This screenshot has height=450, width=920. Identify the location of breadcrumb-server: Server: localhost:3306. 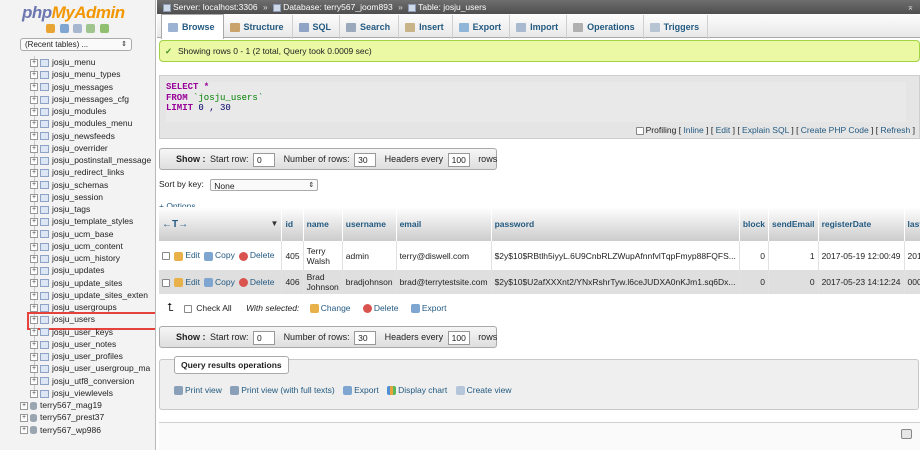
(215, 7).